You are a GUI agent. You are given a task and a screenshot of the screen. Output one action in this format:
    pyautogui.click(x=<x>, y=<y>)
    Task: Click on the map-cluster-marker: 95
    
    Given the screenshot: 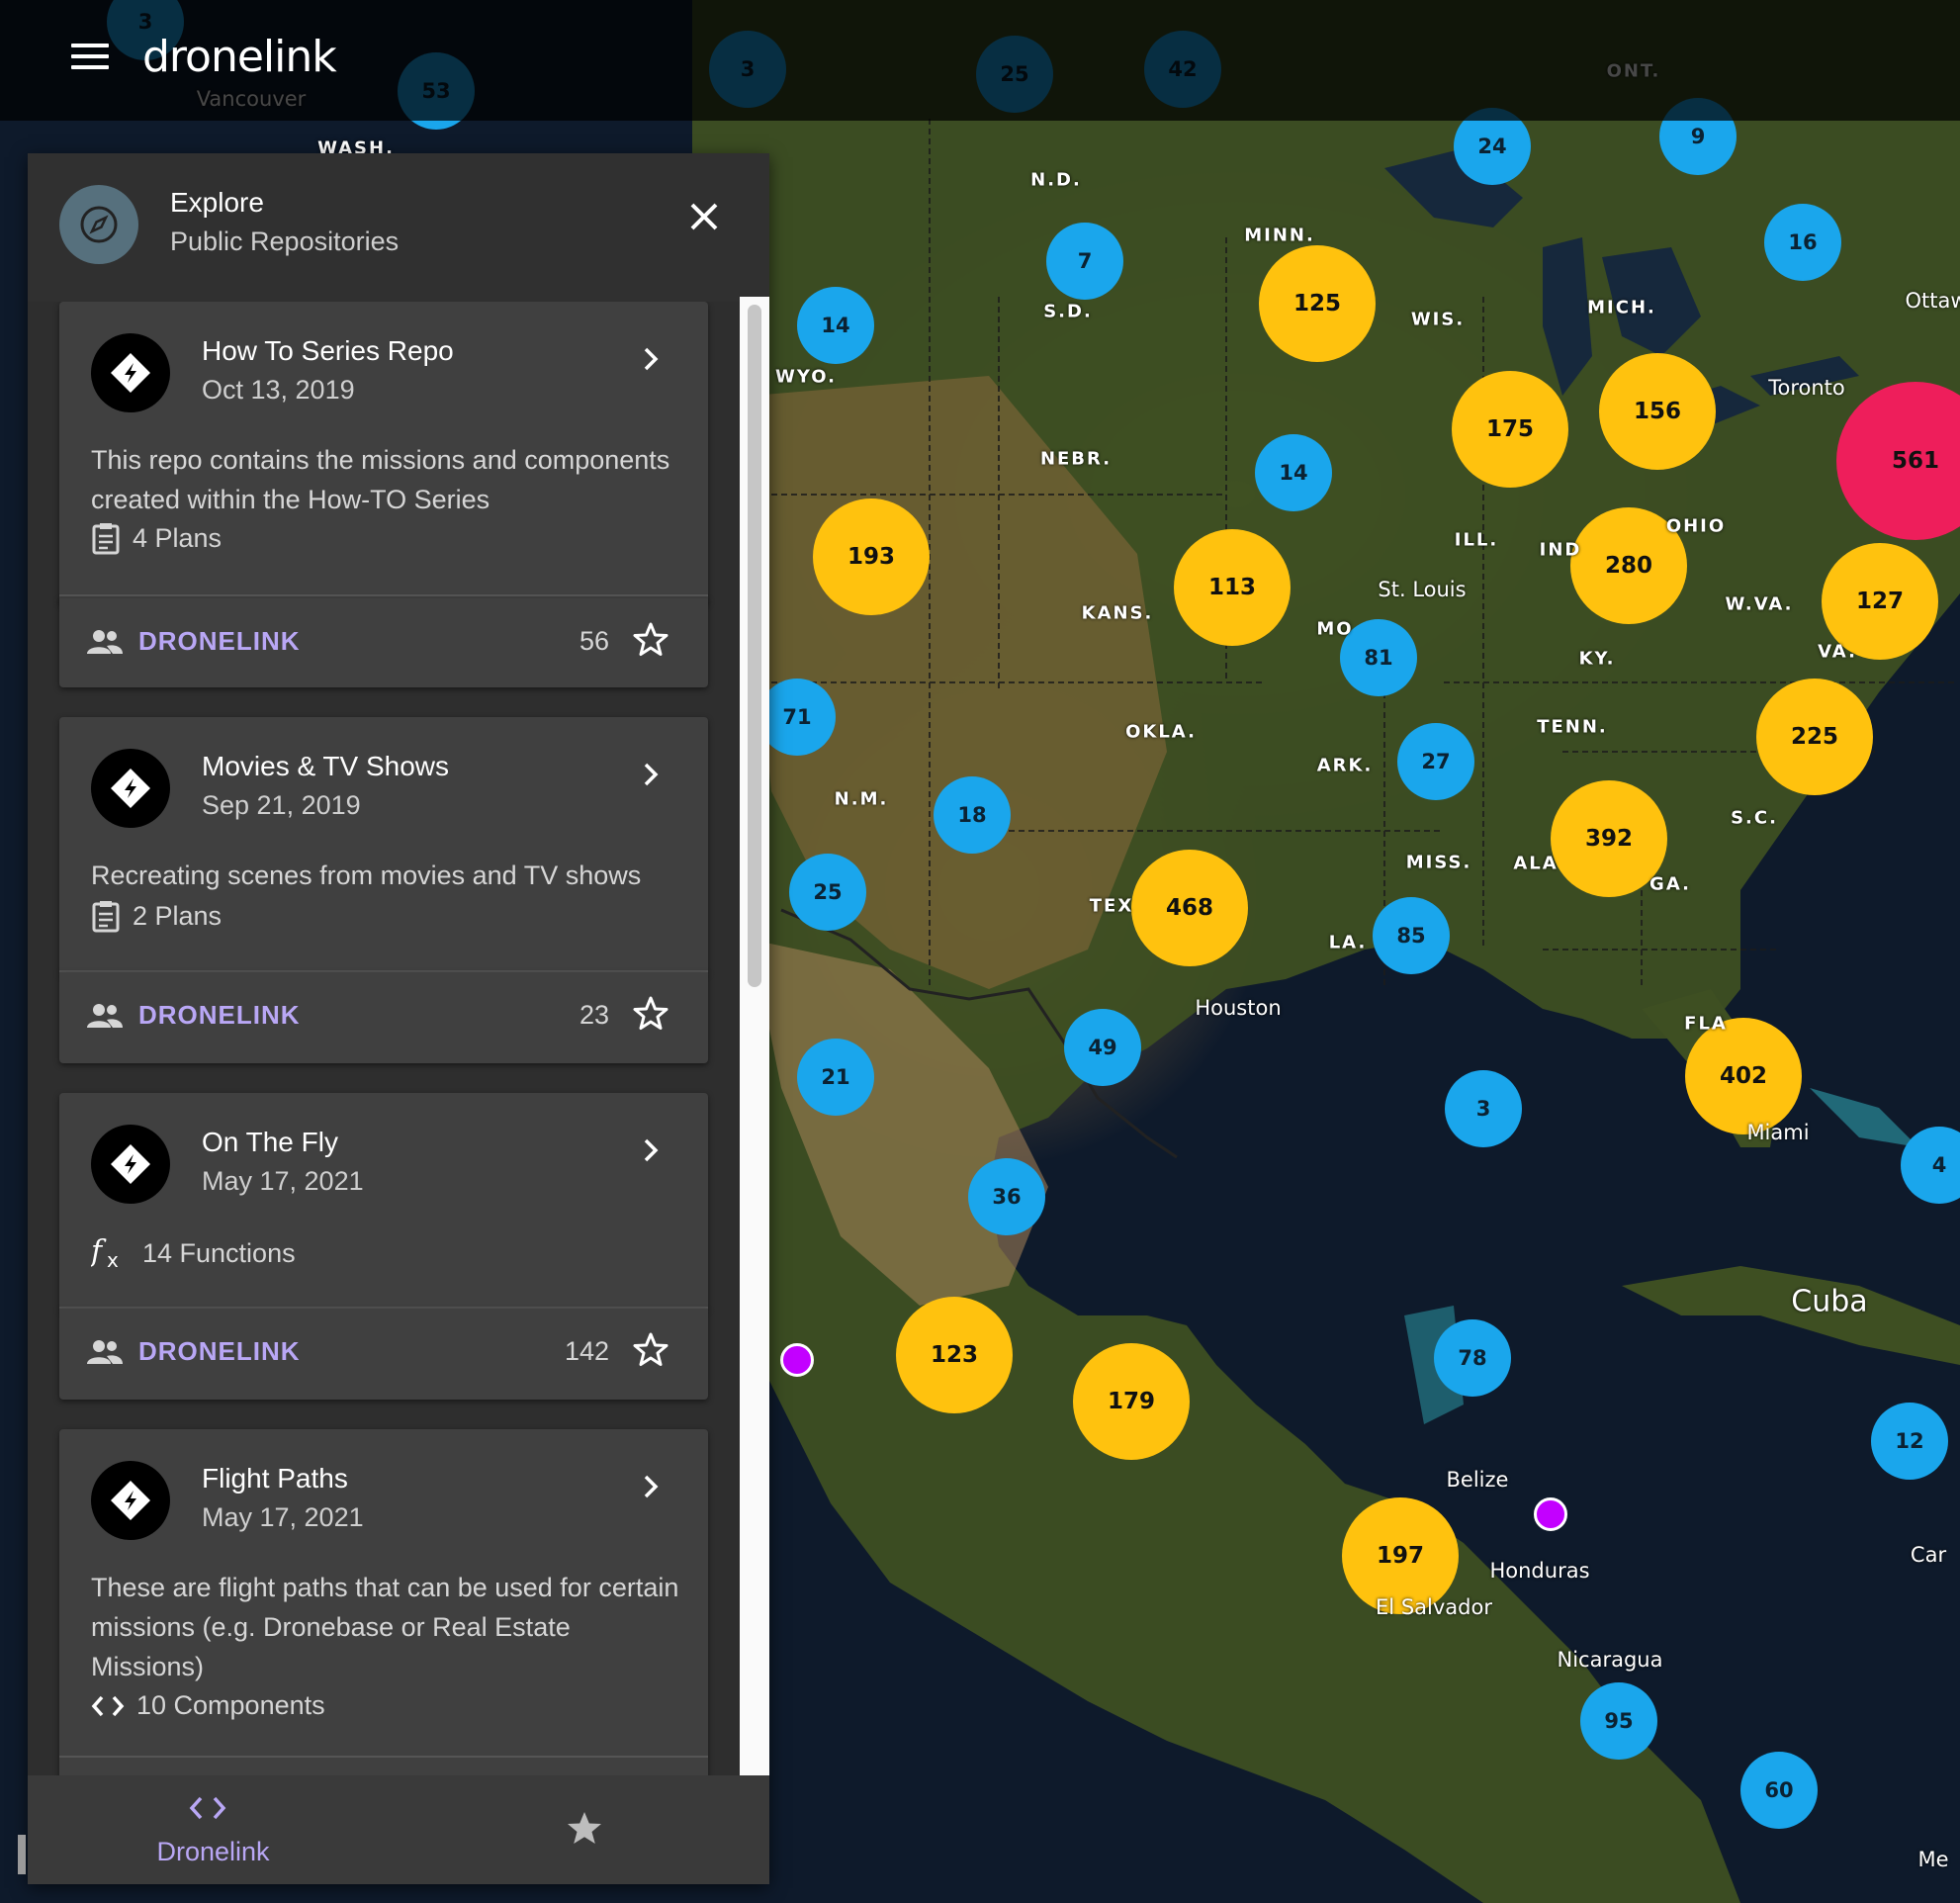 What is the action you would take?
    pyautogui.click(x=1619, y=1721)
    